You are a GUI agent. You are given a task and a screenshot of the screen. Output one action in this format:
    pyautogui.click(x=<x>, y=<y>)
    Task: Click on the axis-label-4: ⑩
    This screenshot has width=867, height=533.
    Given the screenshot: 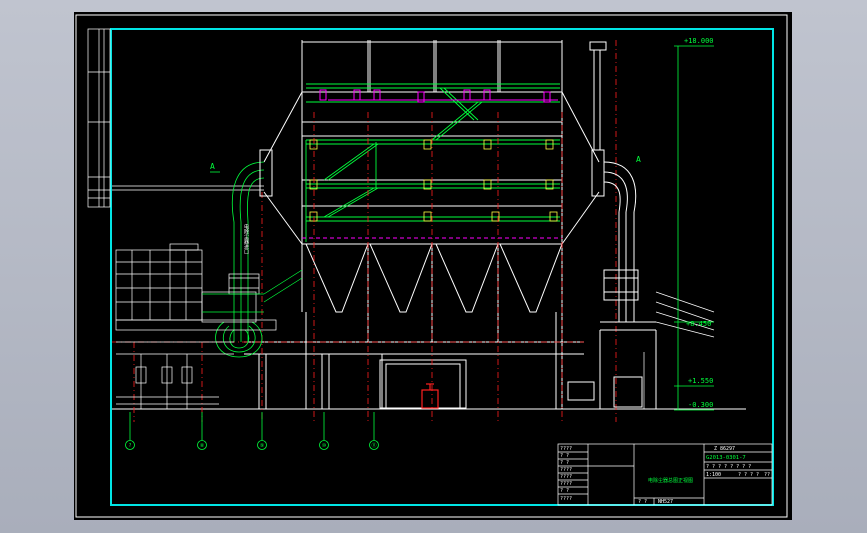 What is the action you would take?
    pyautogui.click(x=324, y=446)
    